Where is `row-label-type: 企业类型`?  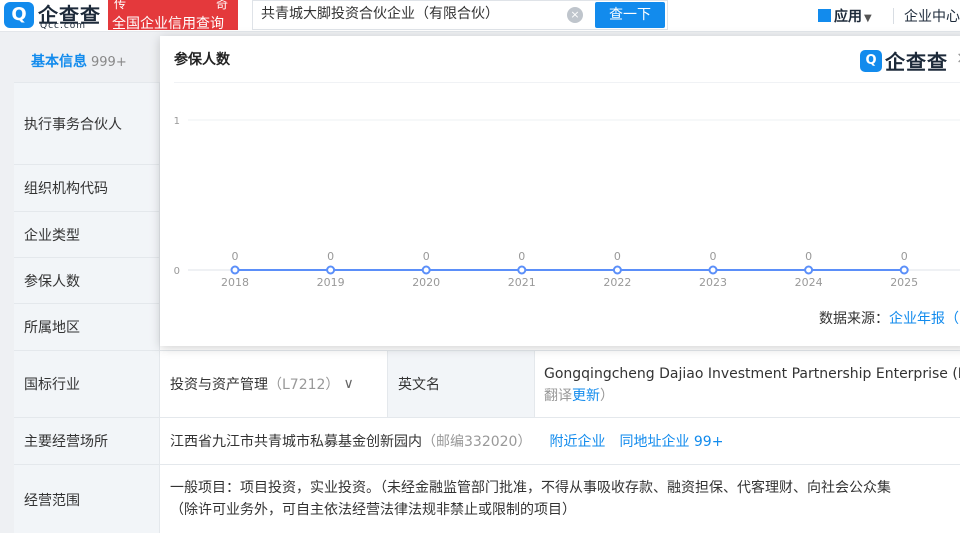 row-label-type: 企业类型 is located at coordinates (87, 234).